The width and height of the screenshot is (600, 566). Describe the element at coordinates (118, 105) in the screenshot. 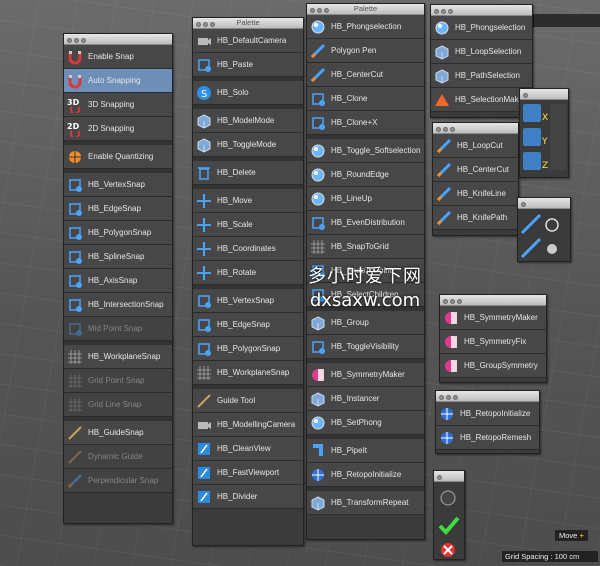

I see `palette-item: 3D 3D Snapping` at that location.